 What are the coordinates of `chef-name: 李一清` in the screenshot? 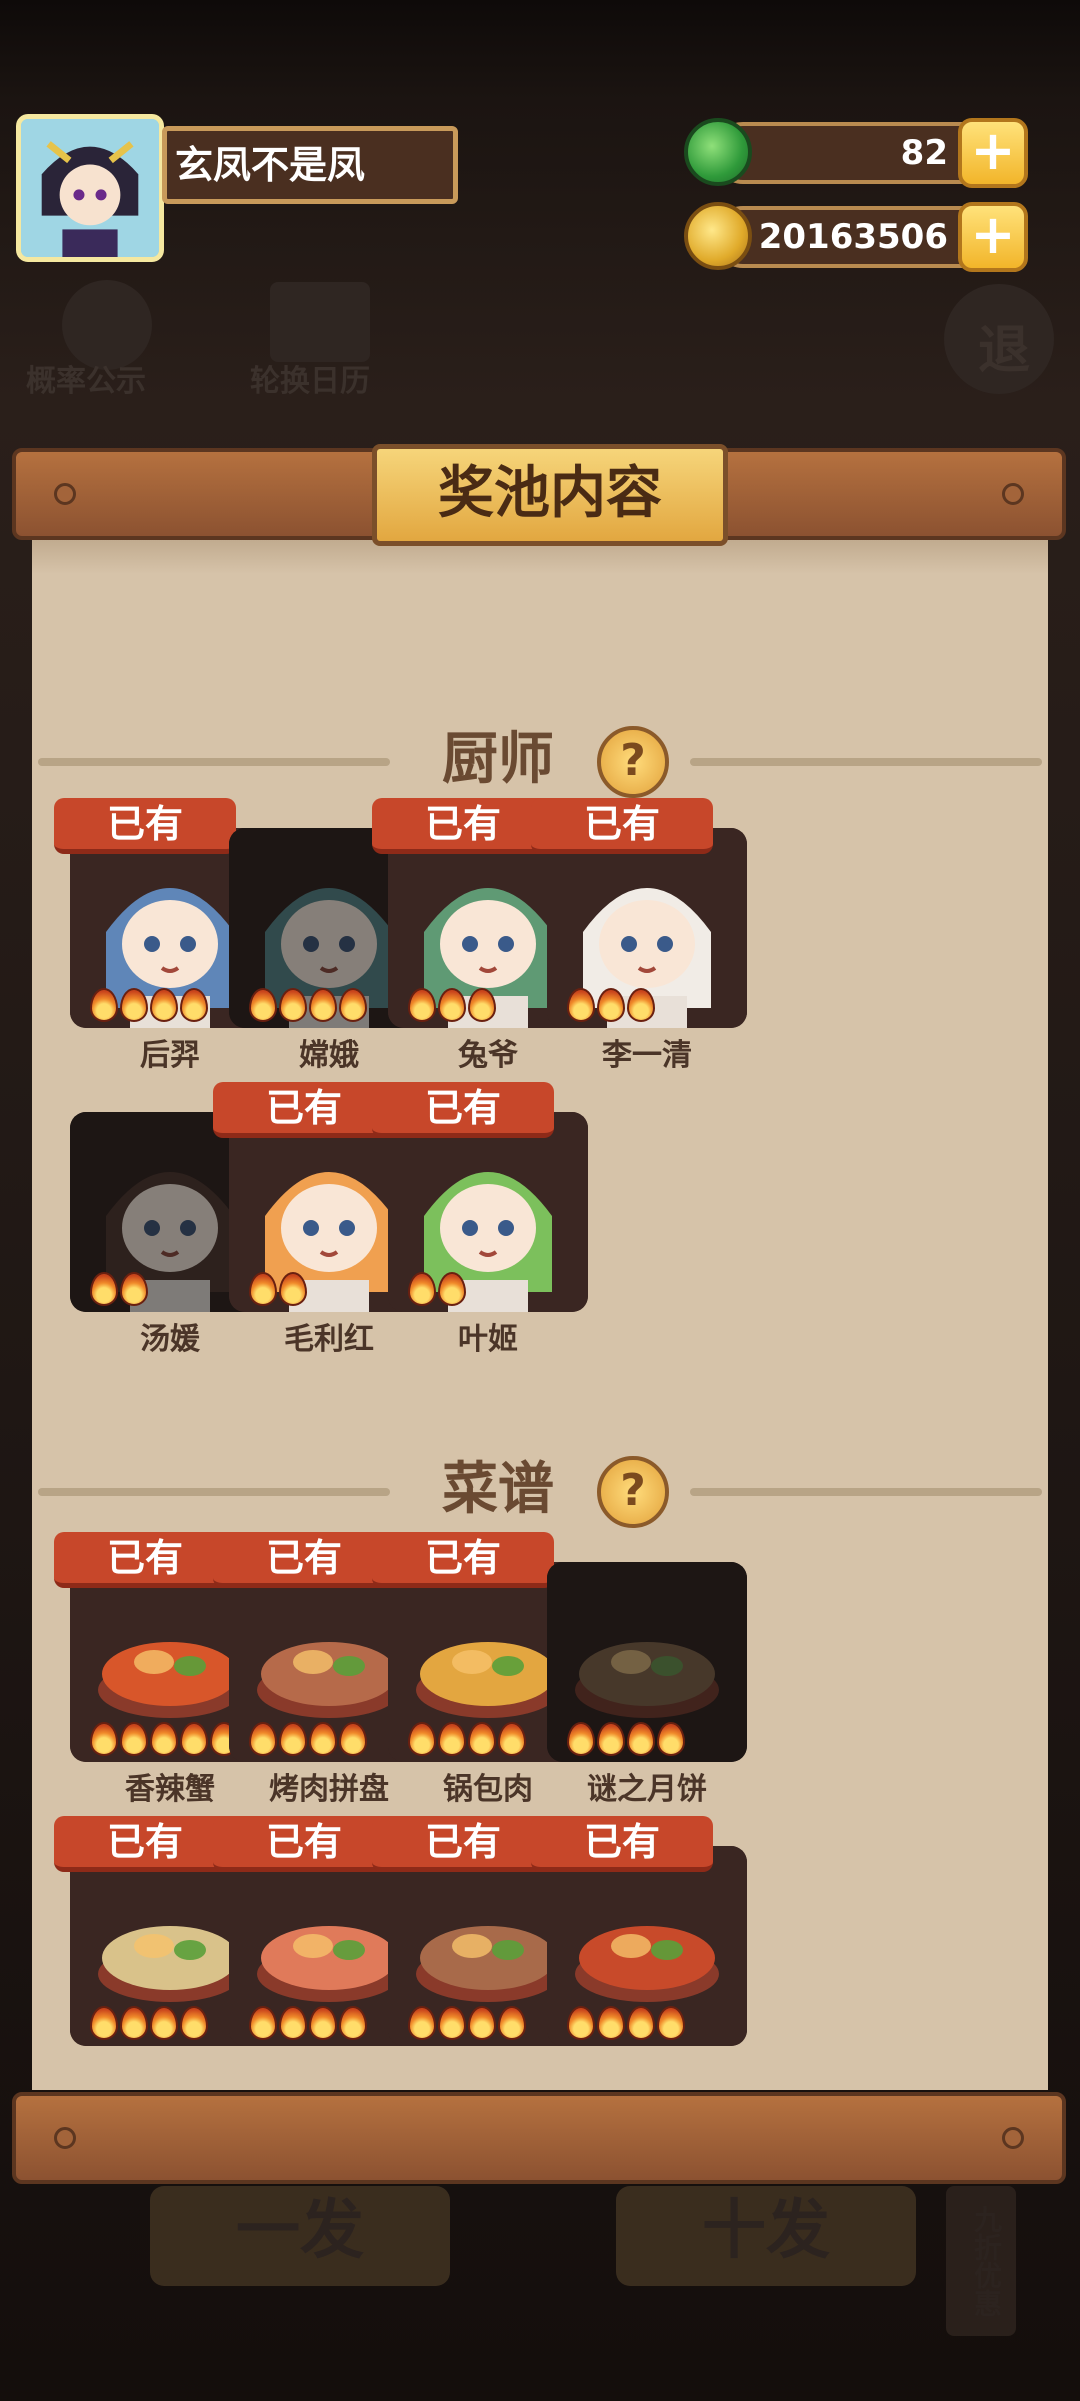 It's located at (647, 1055).